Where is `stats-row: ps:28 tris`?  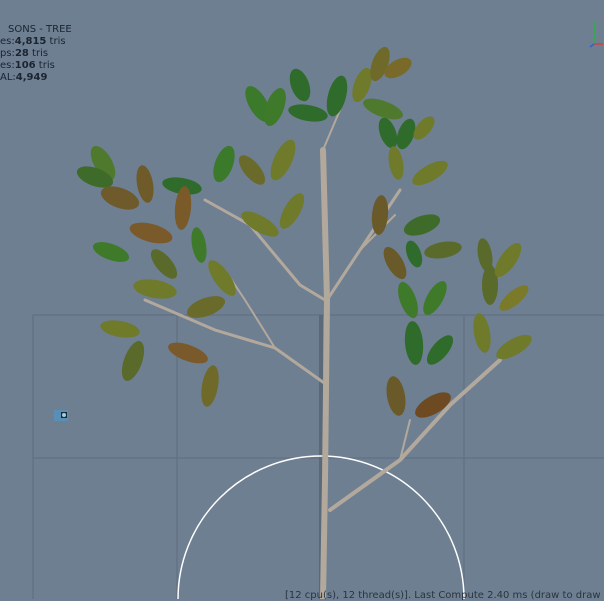 stats-row: ps:28 tris is located at coordinates (36, 54).